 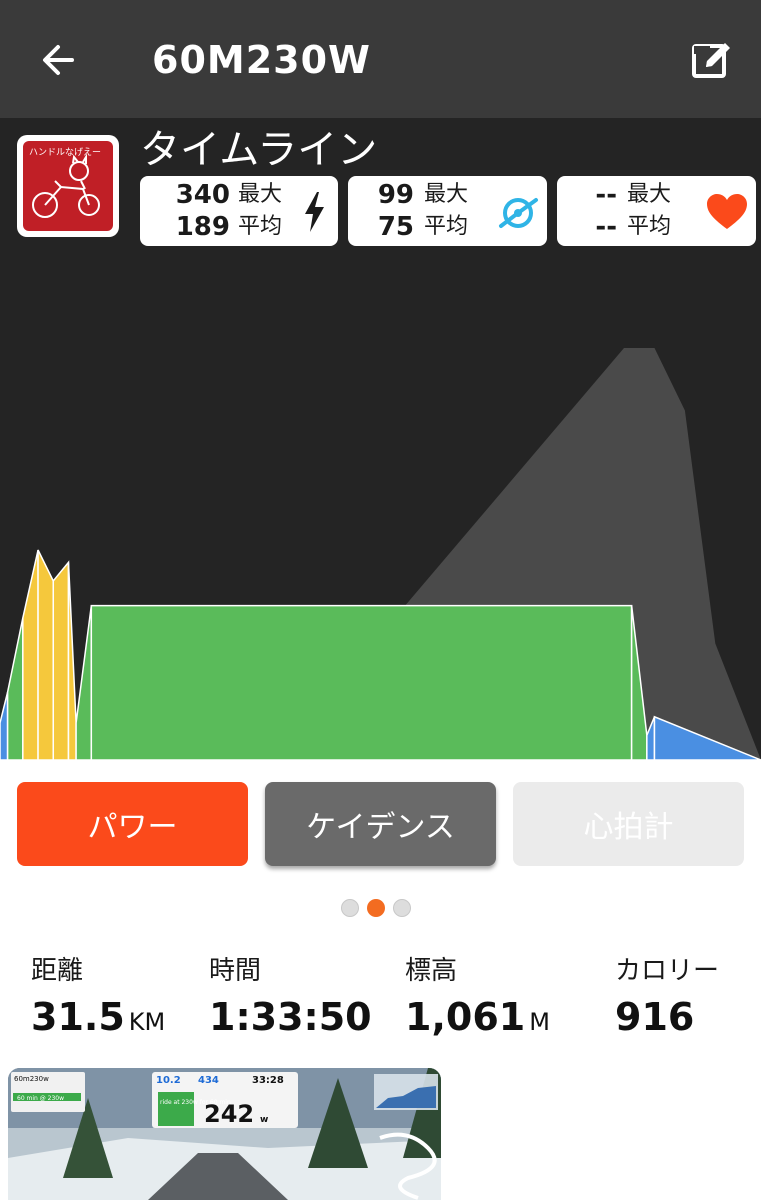 I want to click on cadence-max-value: 99, so click(x=395, y=195).